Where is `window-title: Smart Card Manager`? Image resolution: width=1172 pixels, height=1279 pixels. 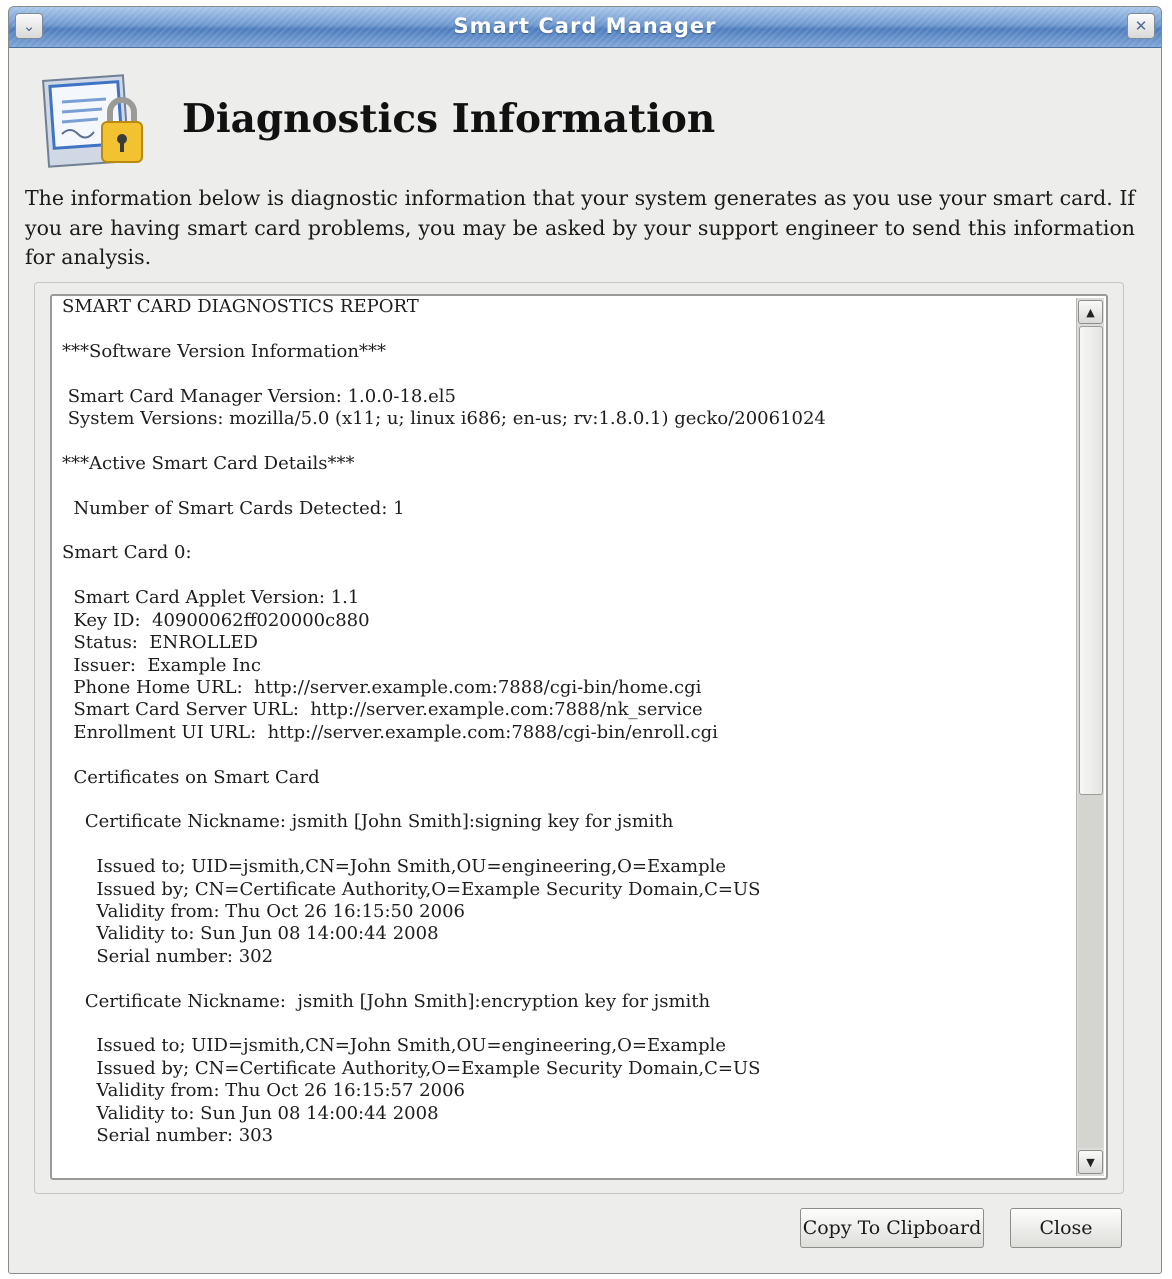 window-title: Smart Card Manager is located at coordinates (585, 26).